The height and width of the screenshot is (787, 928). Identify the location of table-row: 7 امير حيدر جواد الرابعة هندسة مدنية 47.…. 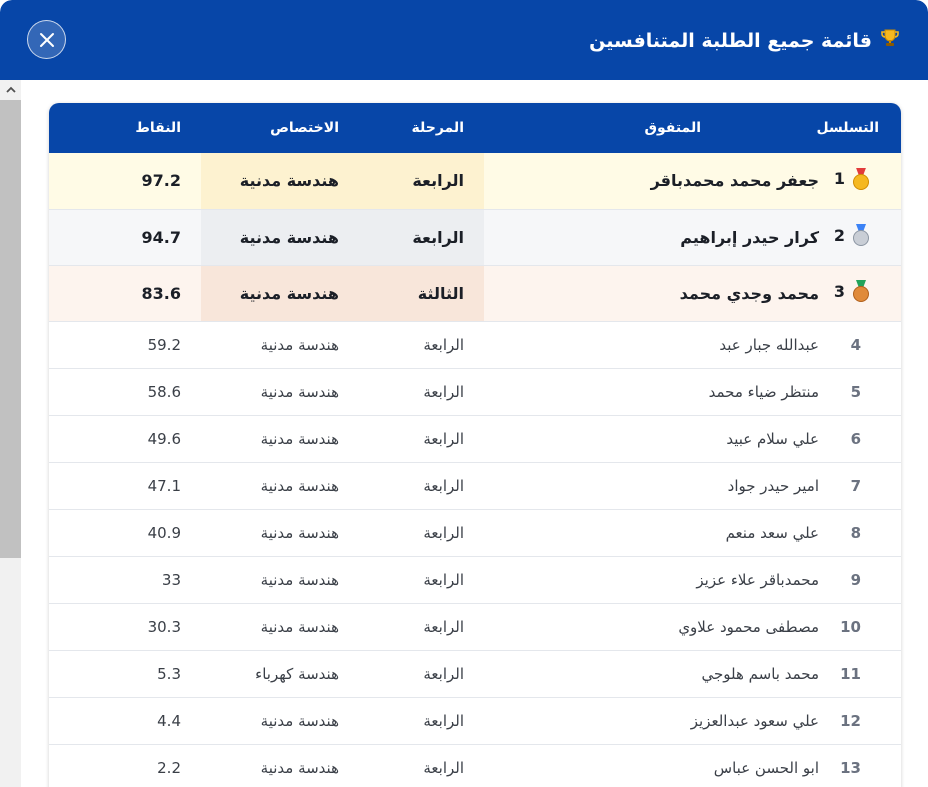
(475, 485).